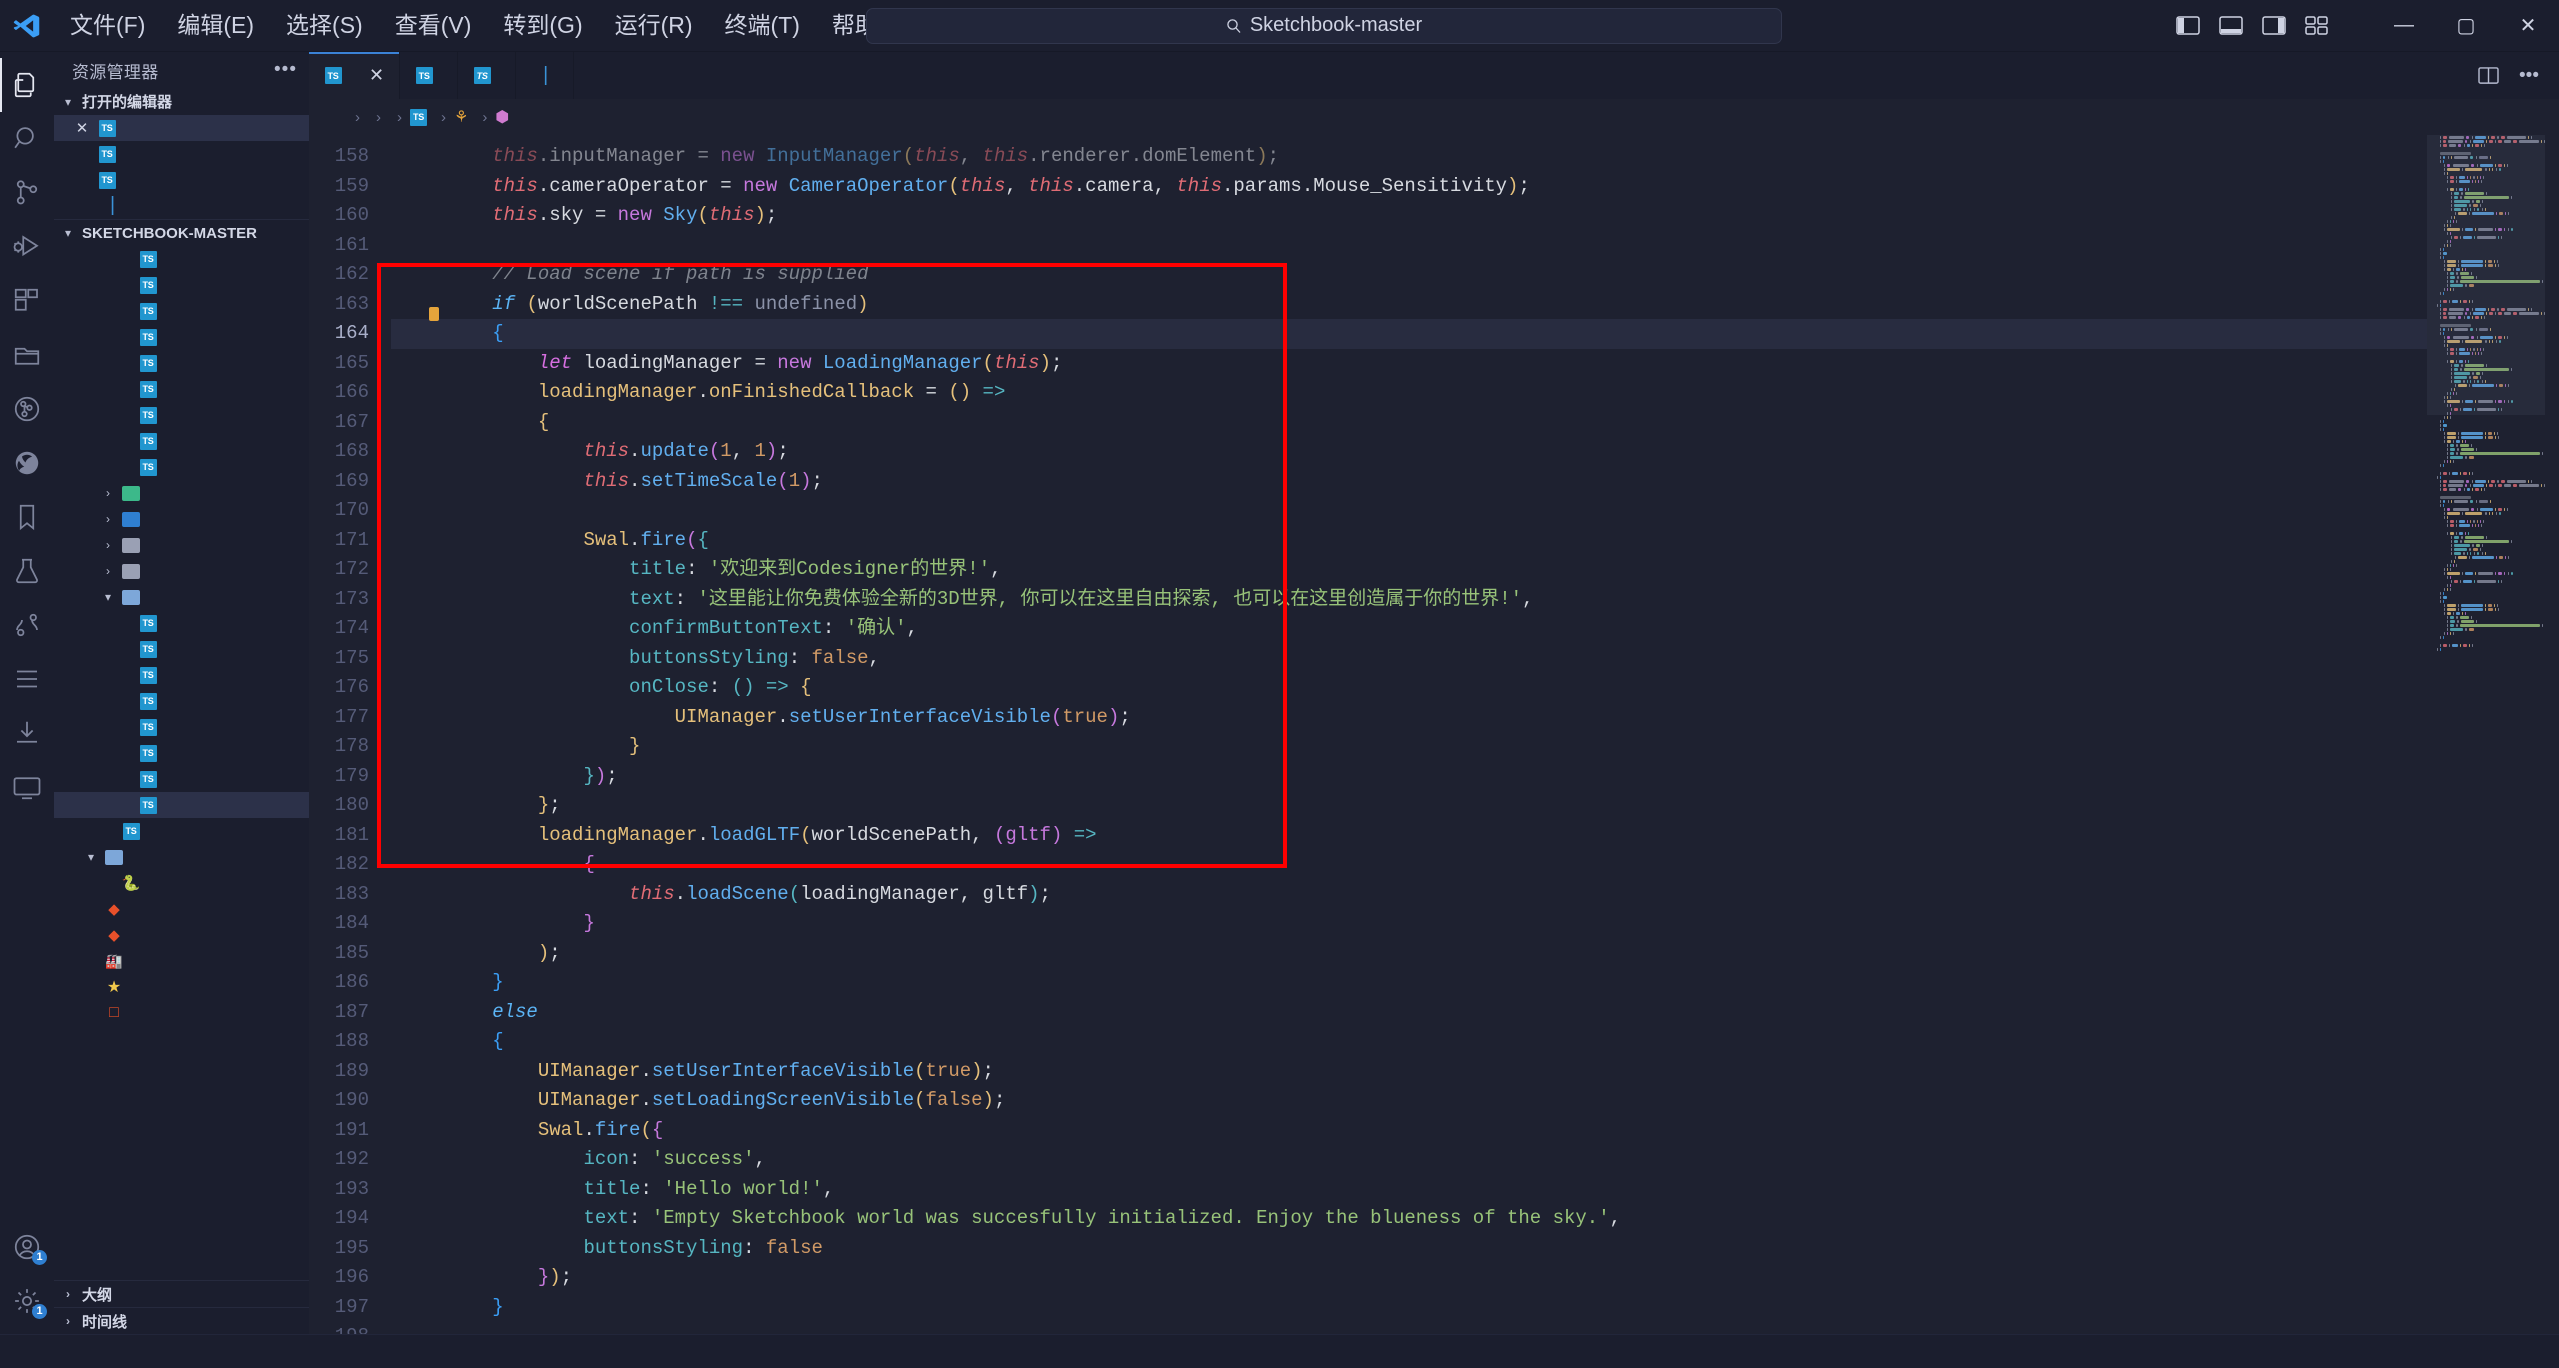 This screenshot has width=2559, height=1368. I want to click on layout-grid-icon, so click(2317, 25).